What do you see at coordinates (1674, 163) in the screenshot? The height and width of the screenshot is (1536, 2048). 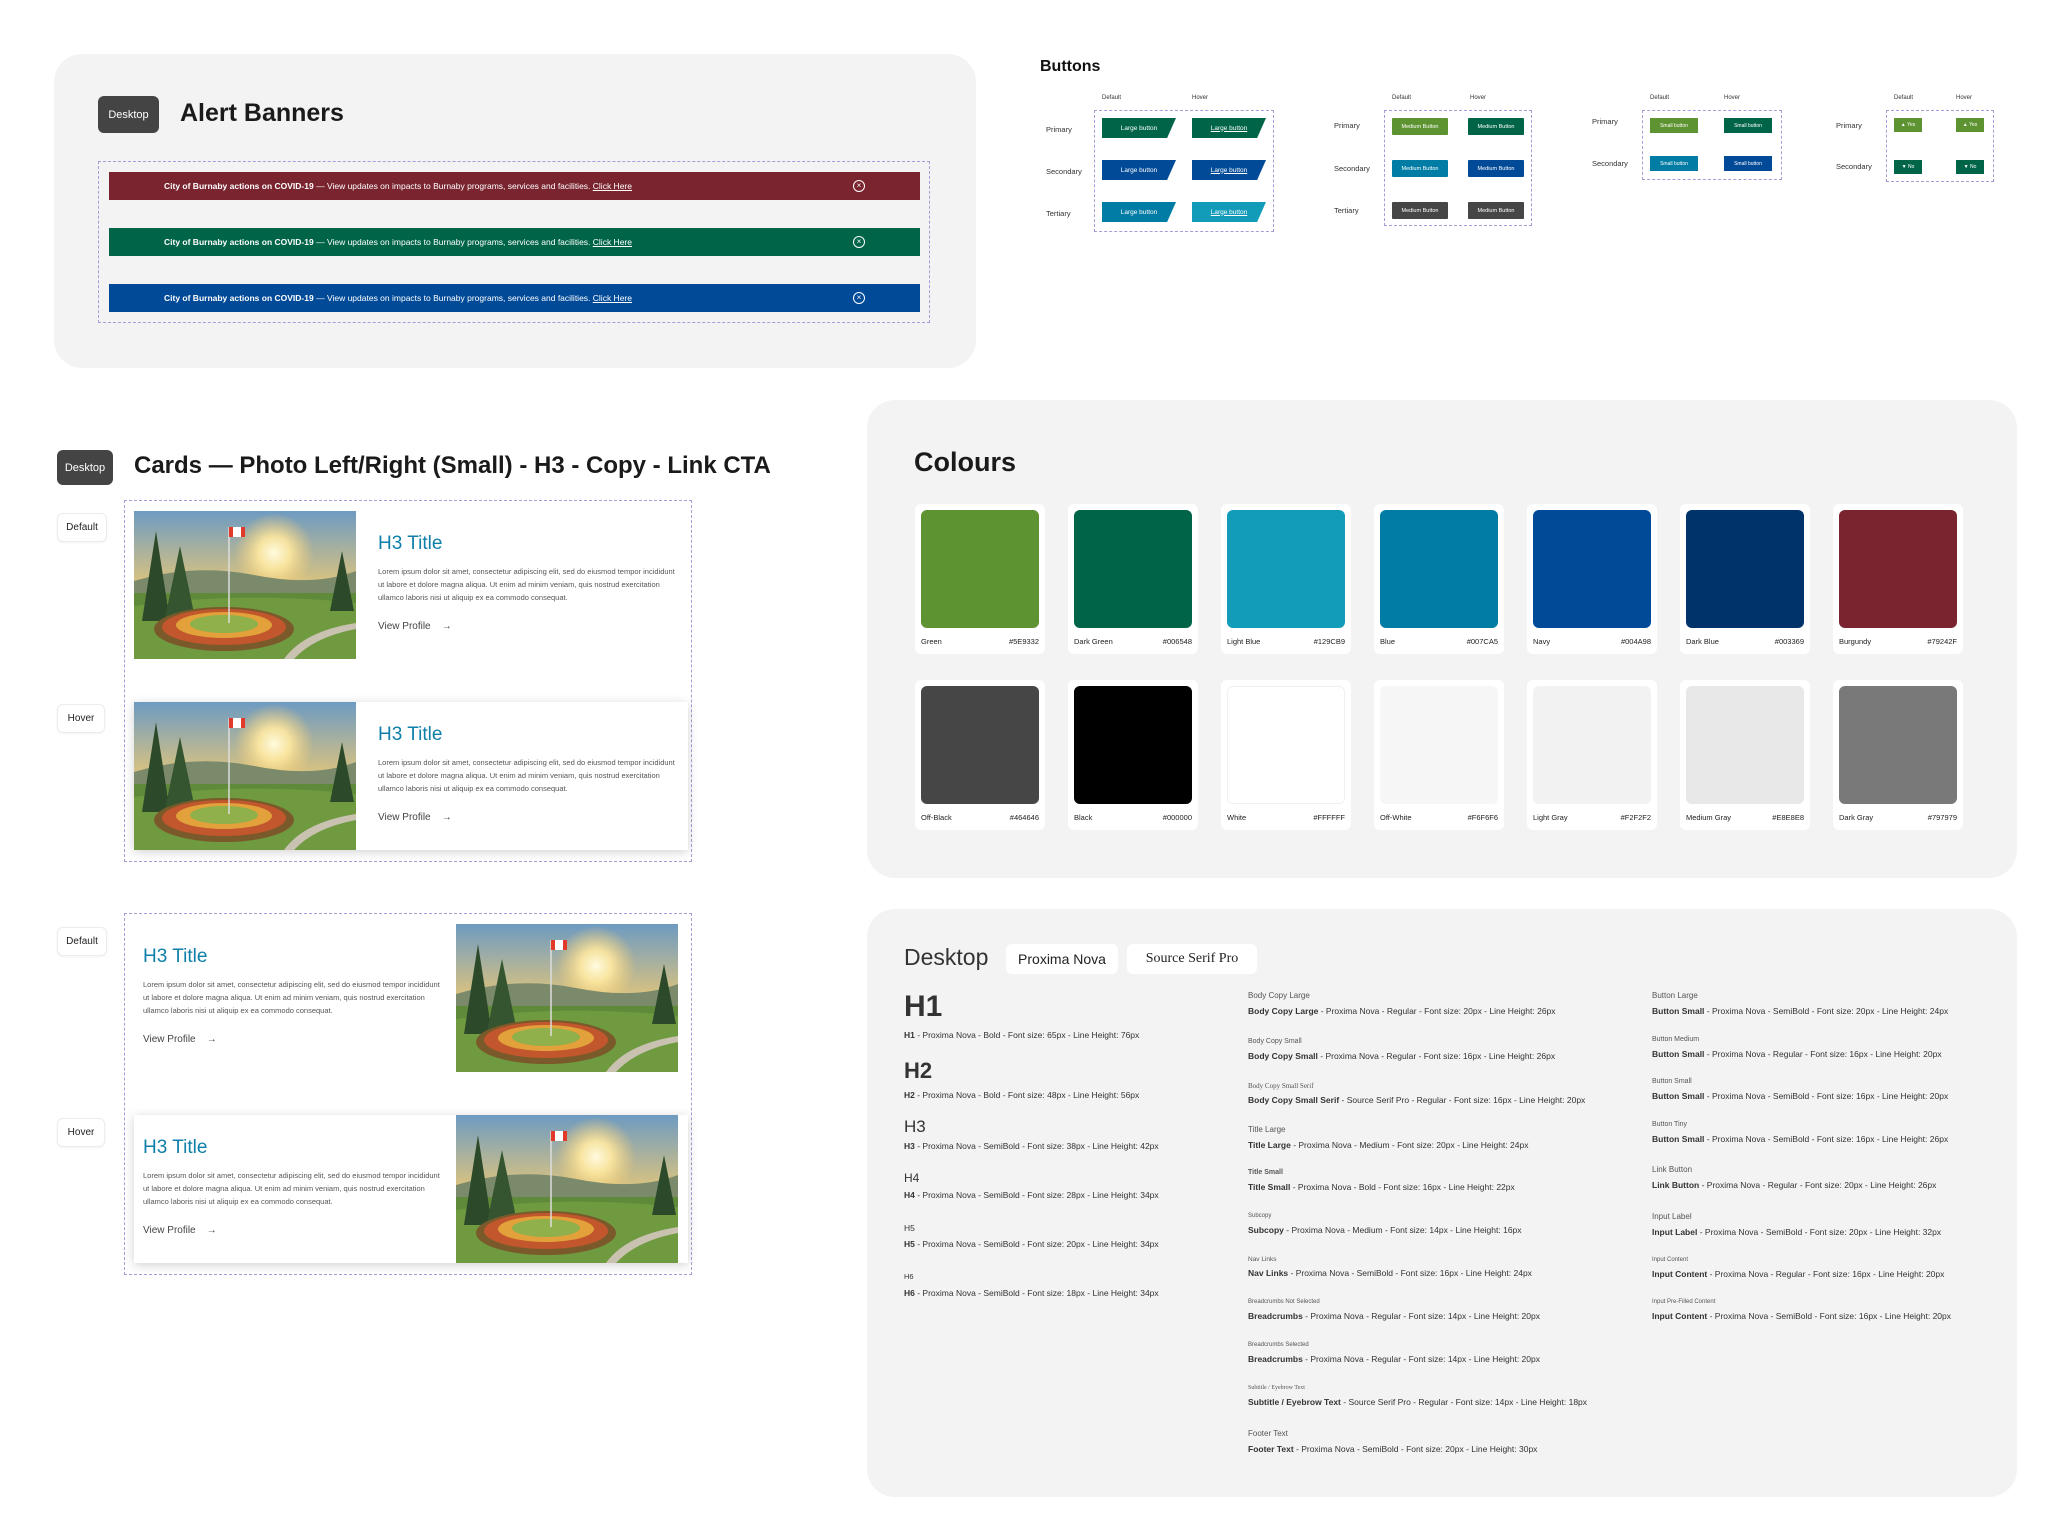 I see `small-secondary-button: Small button` at bounding box center [1674, 163].